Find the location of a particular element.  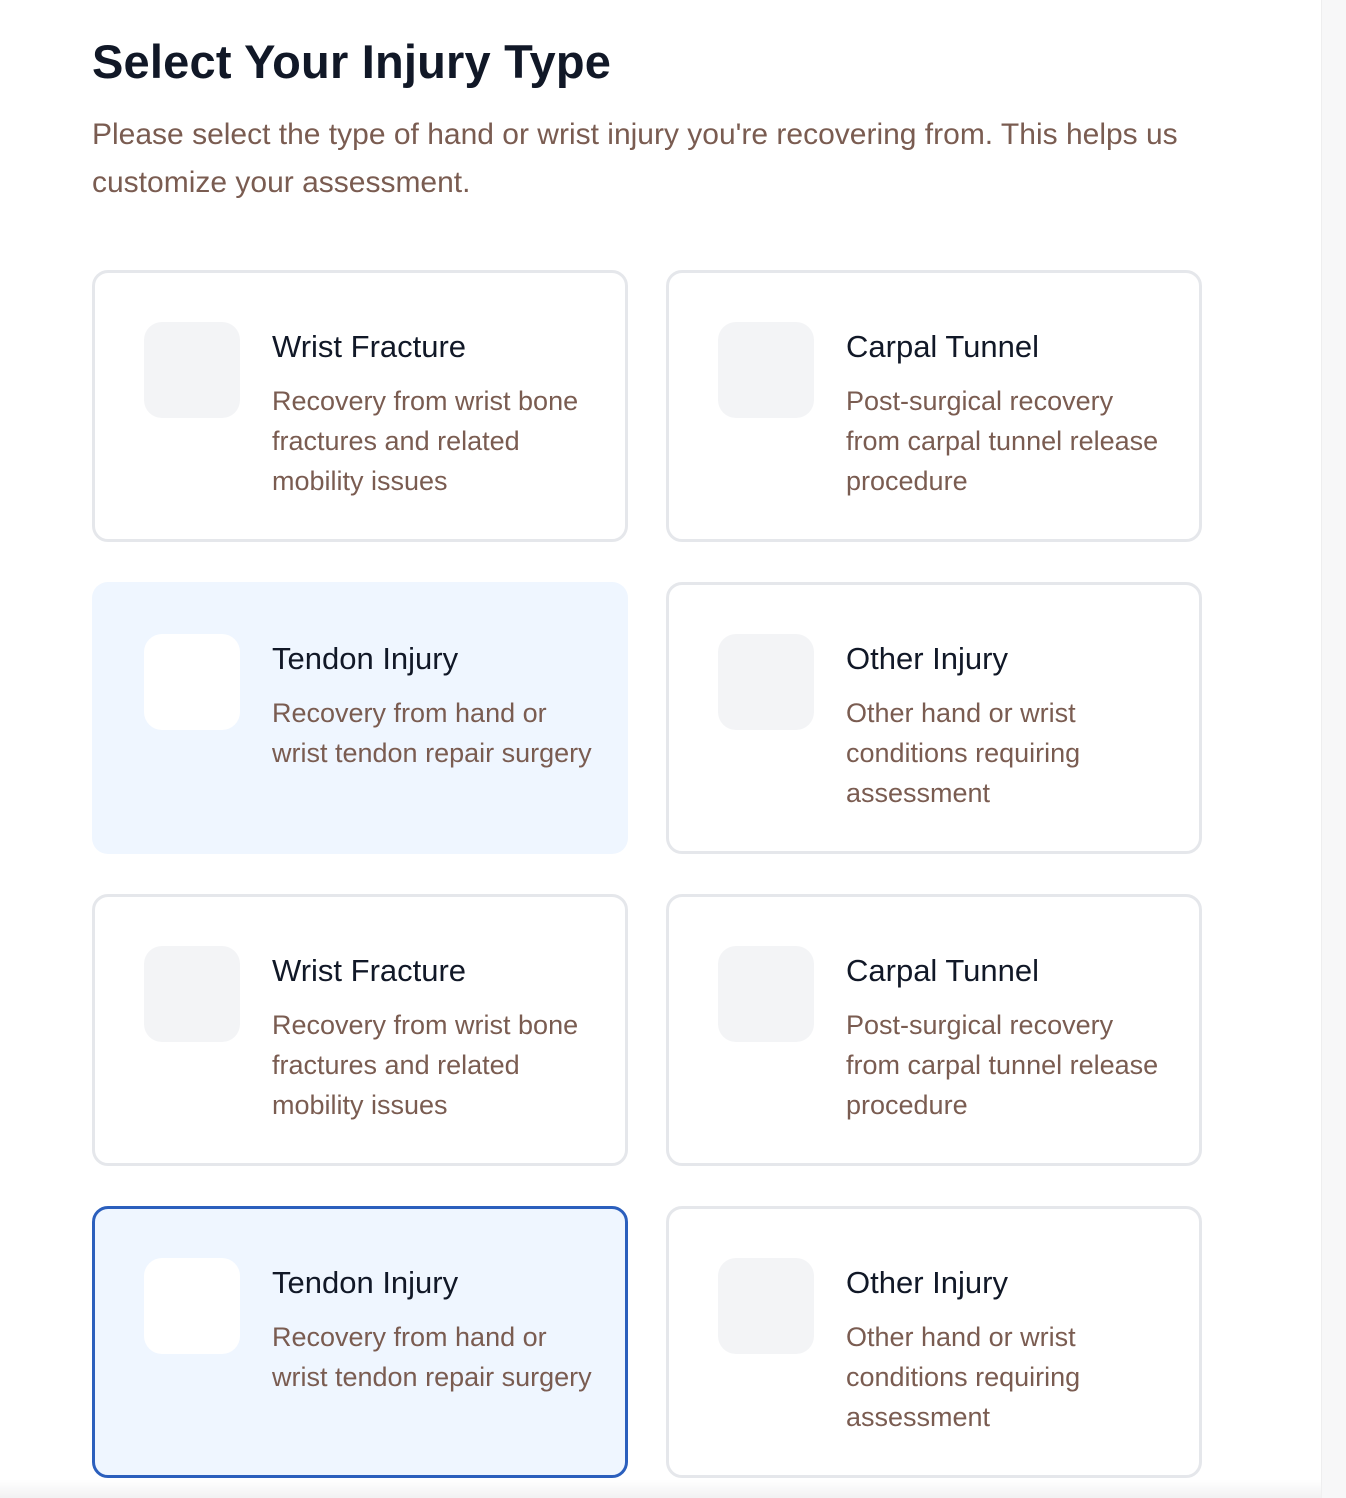

bottom-edge-shadow is located at coordinates (661, 1489).